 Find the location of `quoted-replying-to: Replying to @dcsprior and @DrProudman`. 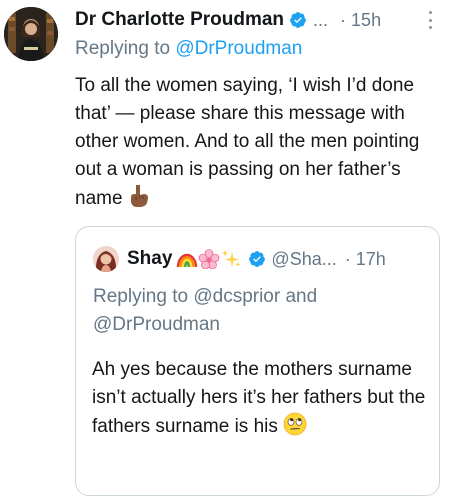

quoted-replying-to: Replying to @dcsprior and @DrProudman is located at coordinates (205, 310).